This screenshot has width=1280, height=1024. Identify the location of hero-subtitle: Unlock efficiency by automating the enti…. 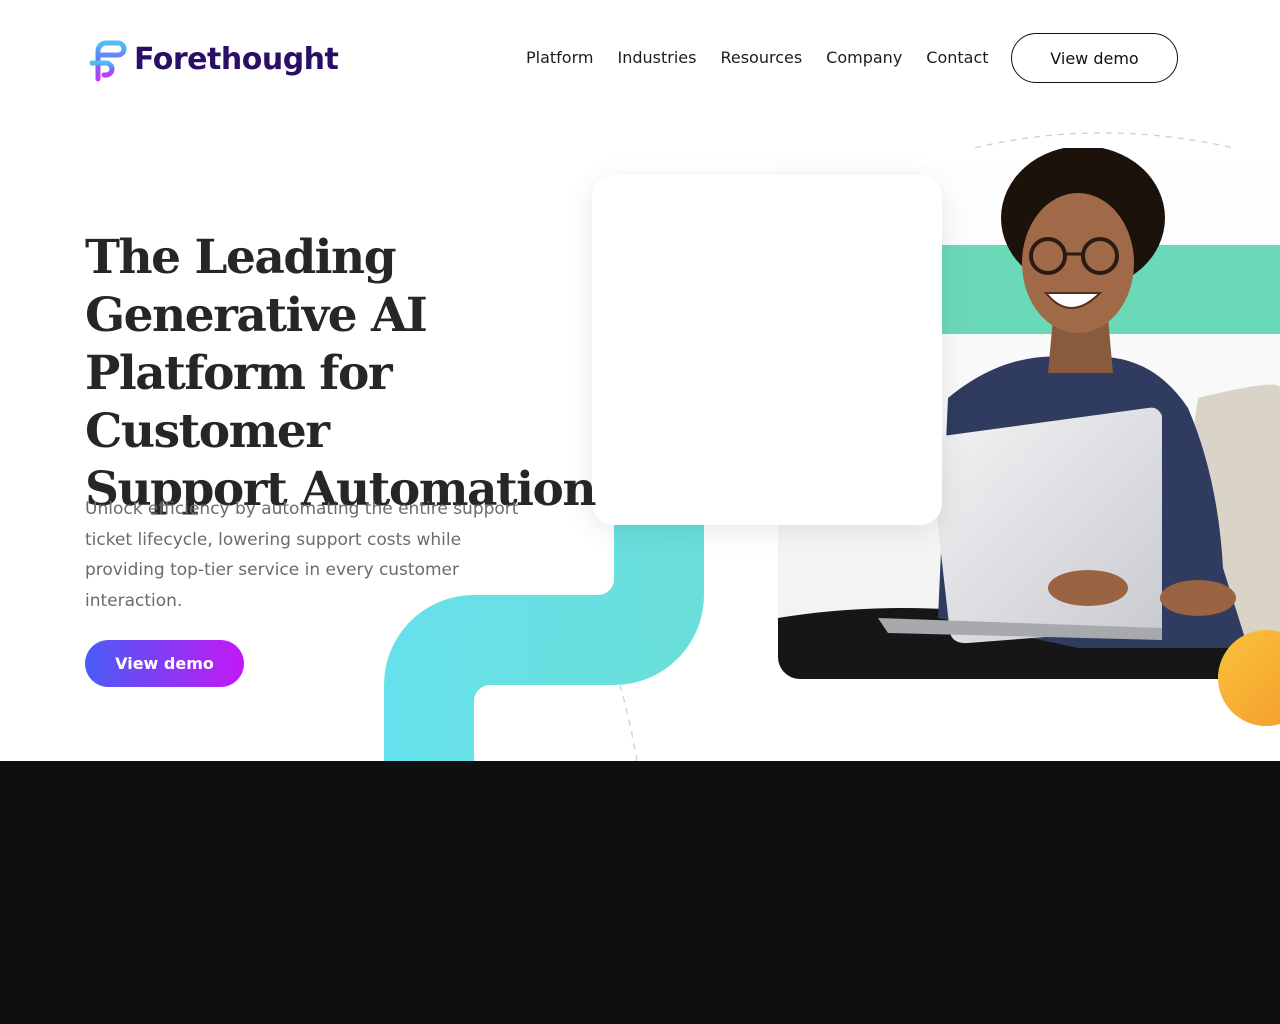
(302, 555).